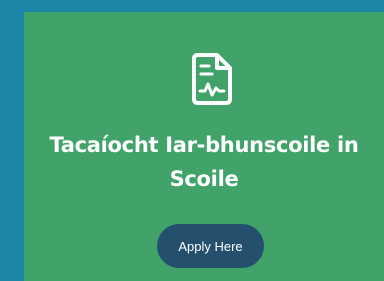  I want to click on apply-here-button: Apply Here, so click(210, 246).